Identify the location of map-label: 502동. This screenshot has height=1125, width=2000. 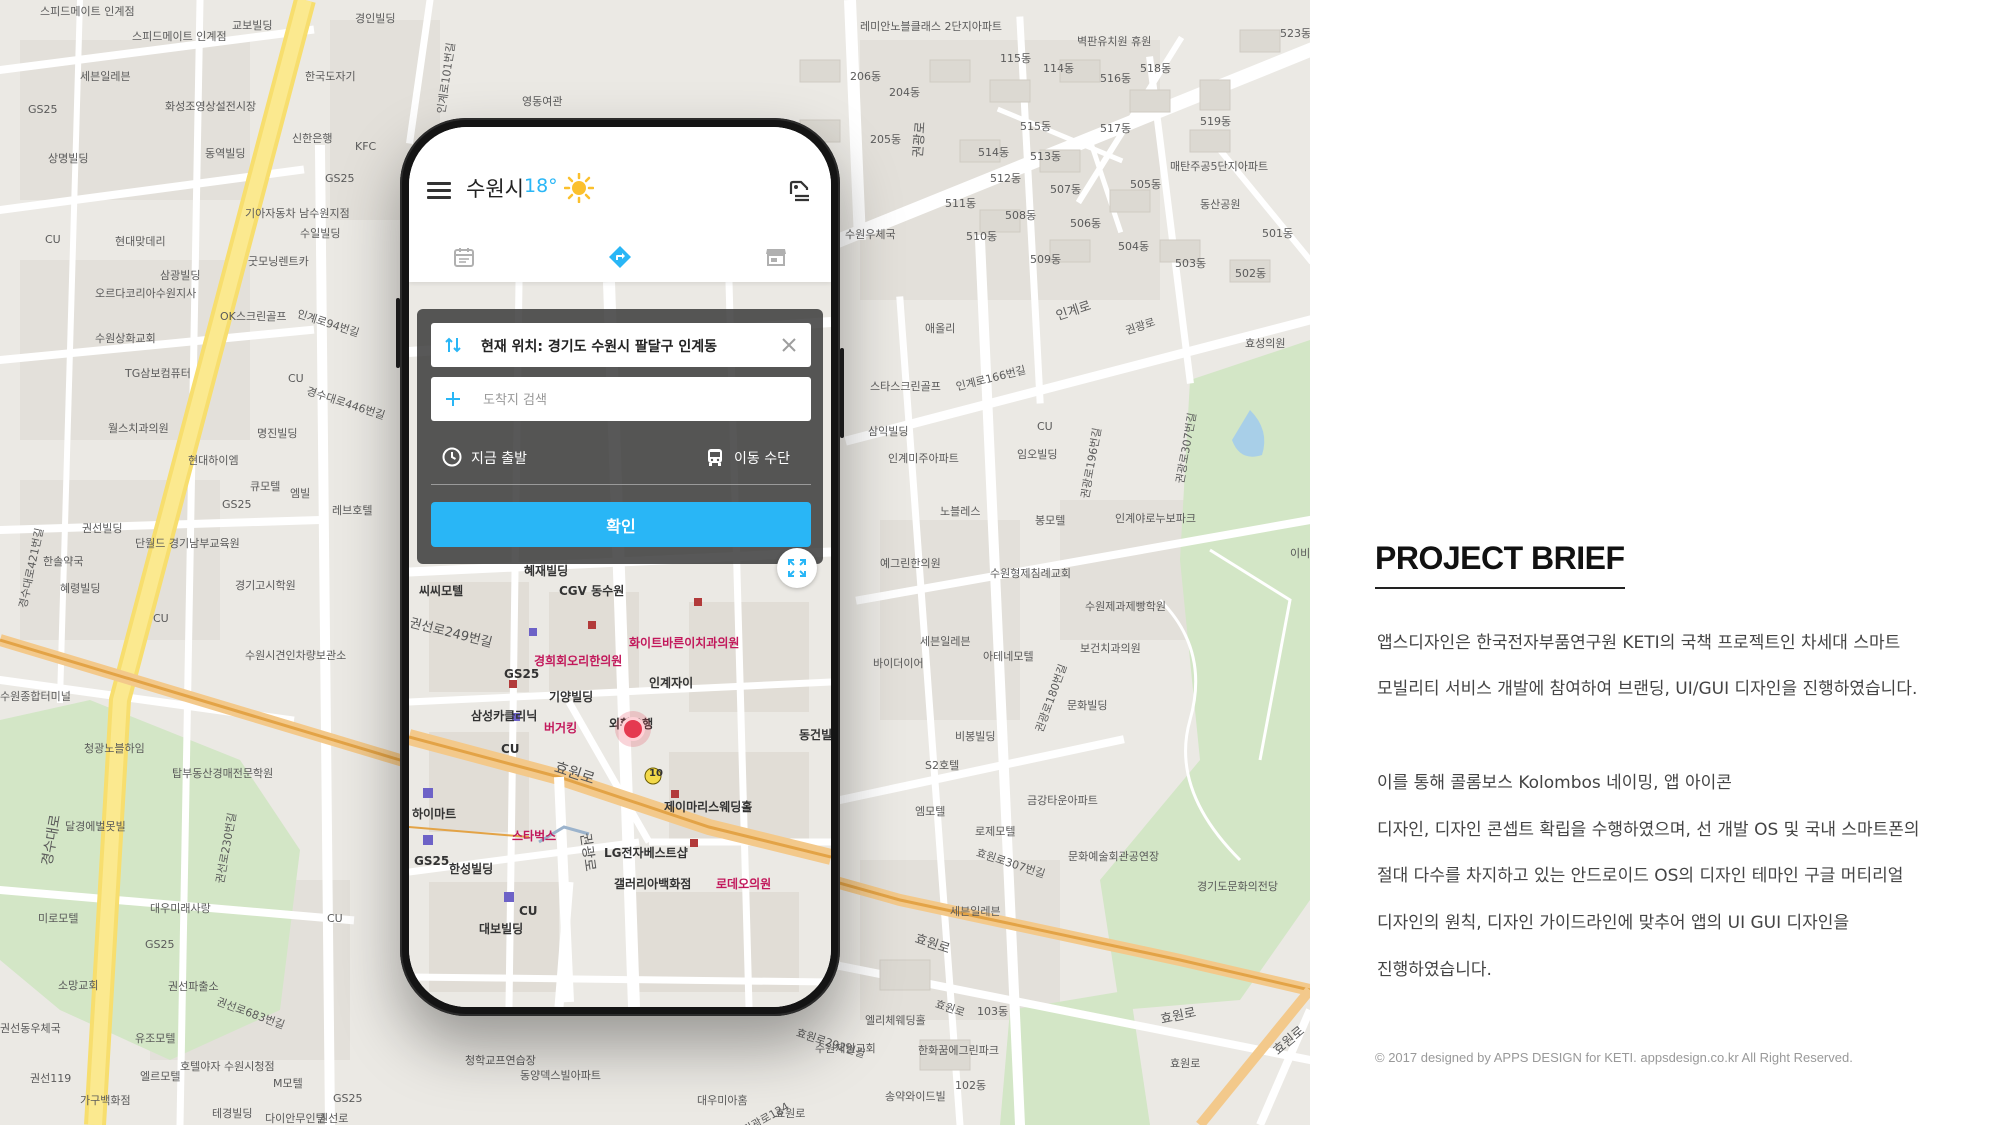
(1251, 273).